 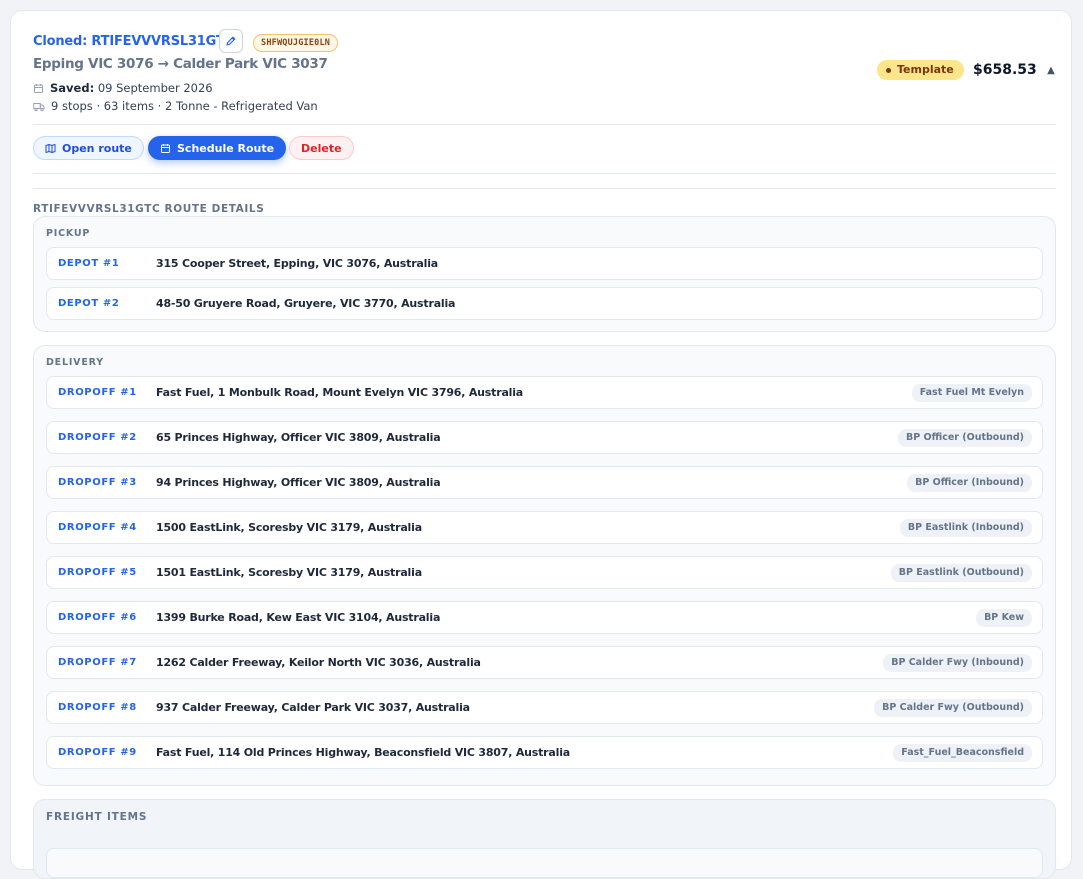 I want to click on stop-label: DROPOFF #5, so click(x=97, y=572).